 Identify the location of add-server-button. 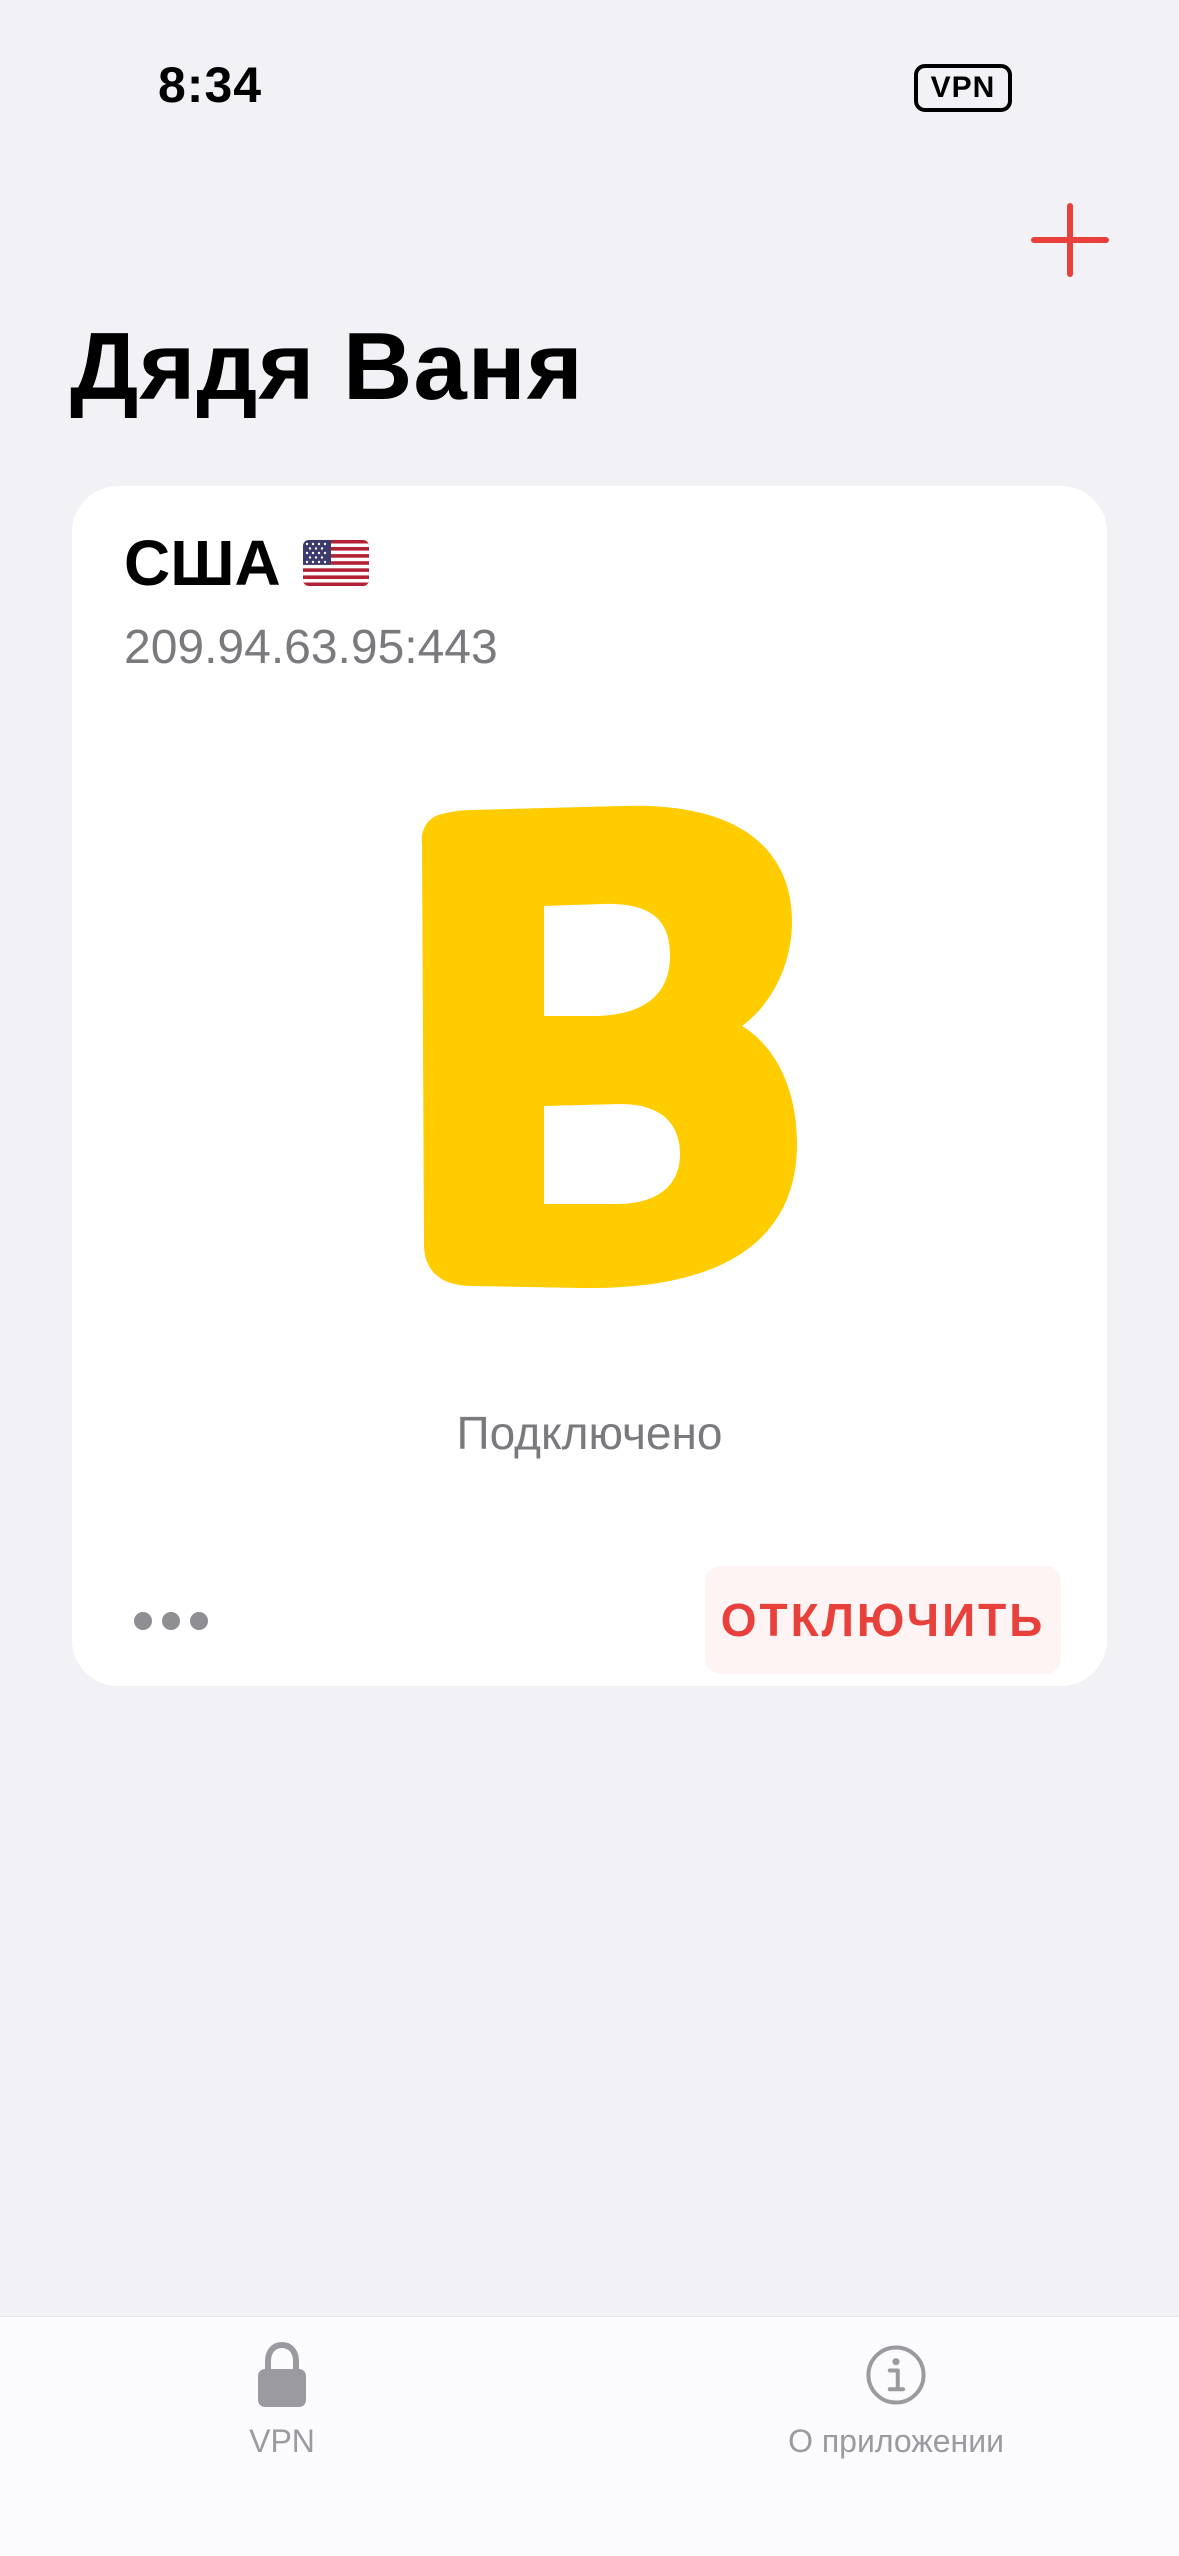
(1070, 240).